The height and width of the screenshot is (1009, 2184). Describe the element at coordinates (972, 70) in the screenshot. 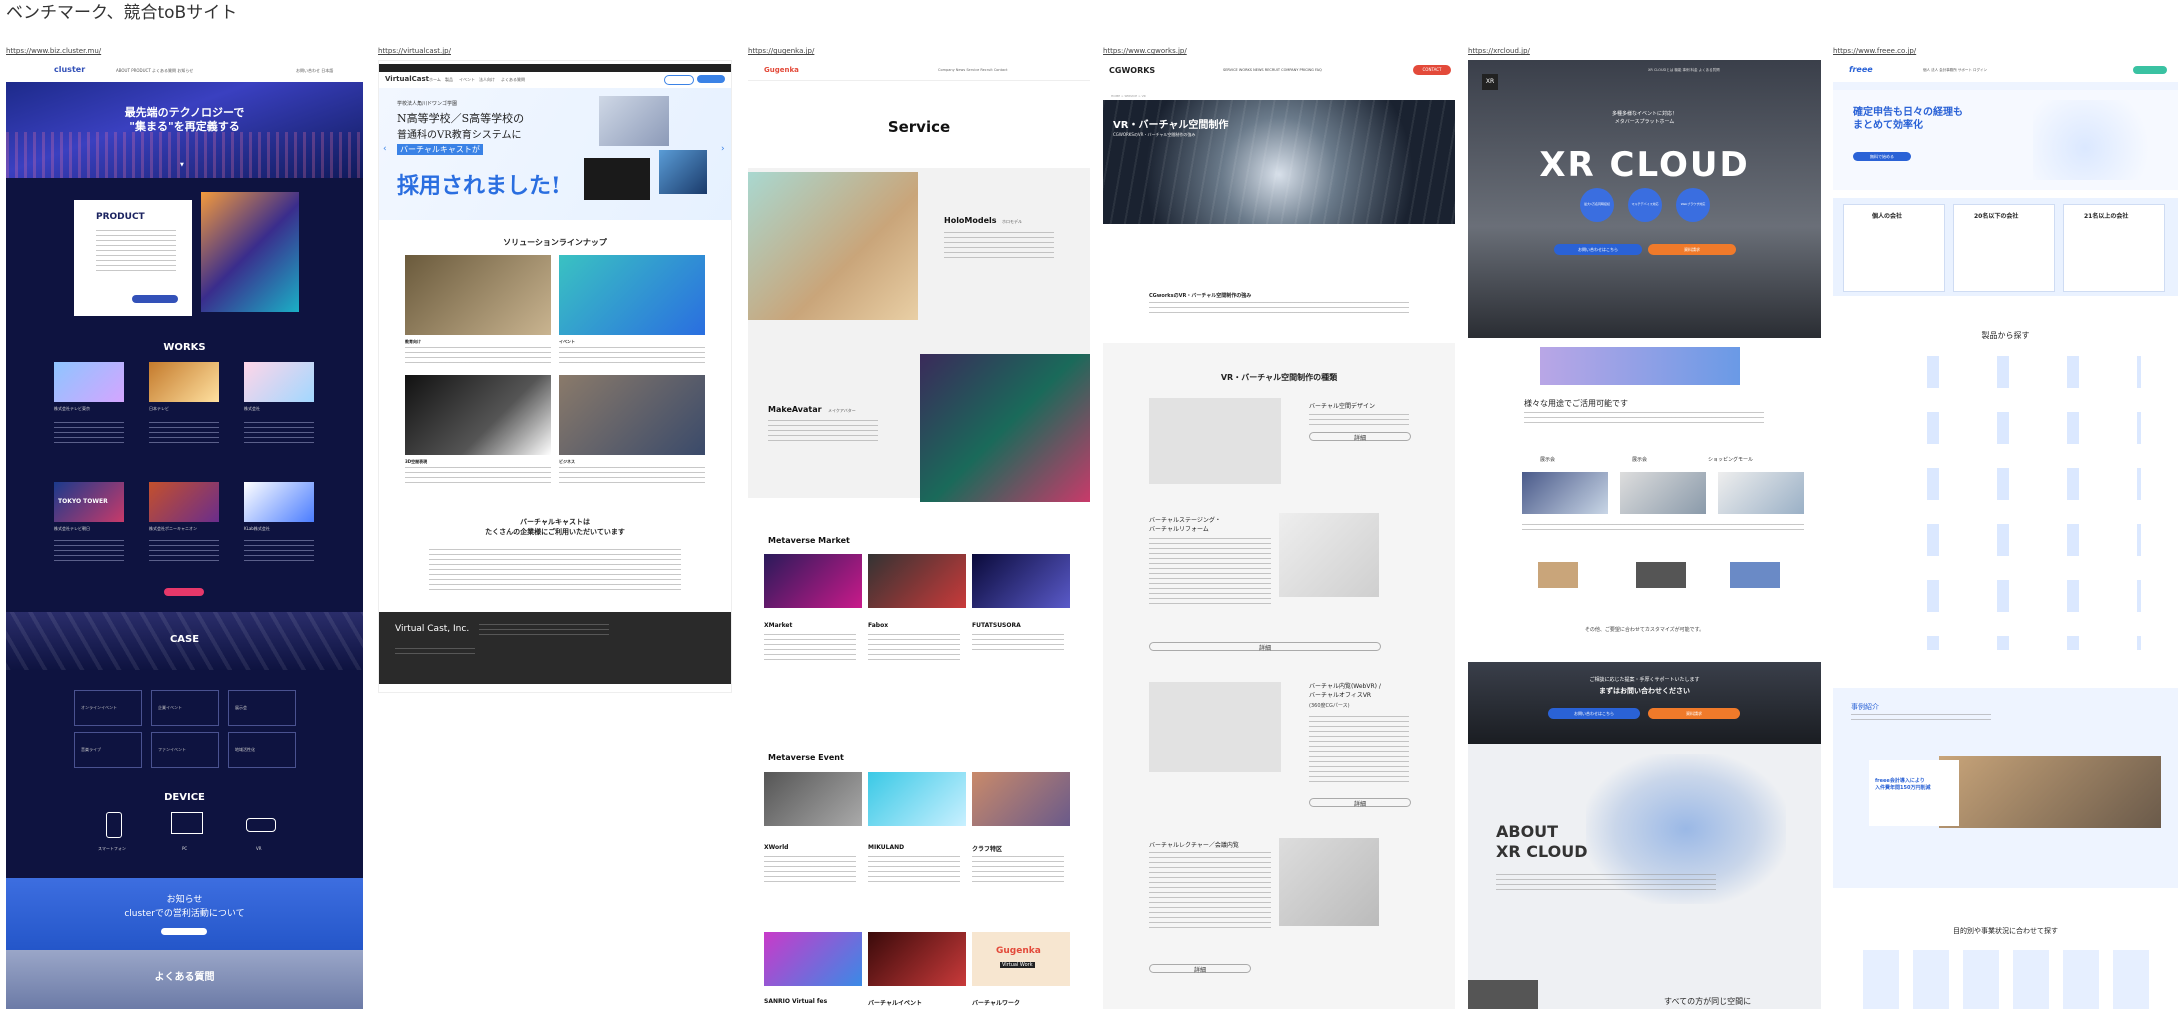

I see `header-nav: Company News Service Recruit Contact` at that location.